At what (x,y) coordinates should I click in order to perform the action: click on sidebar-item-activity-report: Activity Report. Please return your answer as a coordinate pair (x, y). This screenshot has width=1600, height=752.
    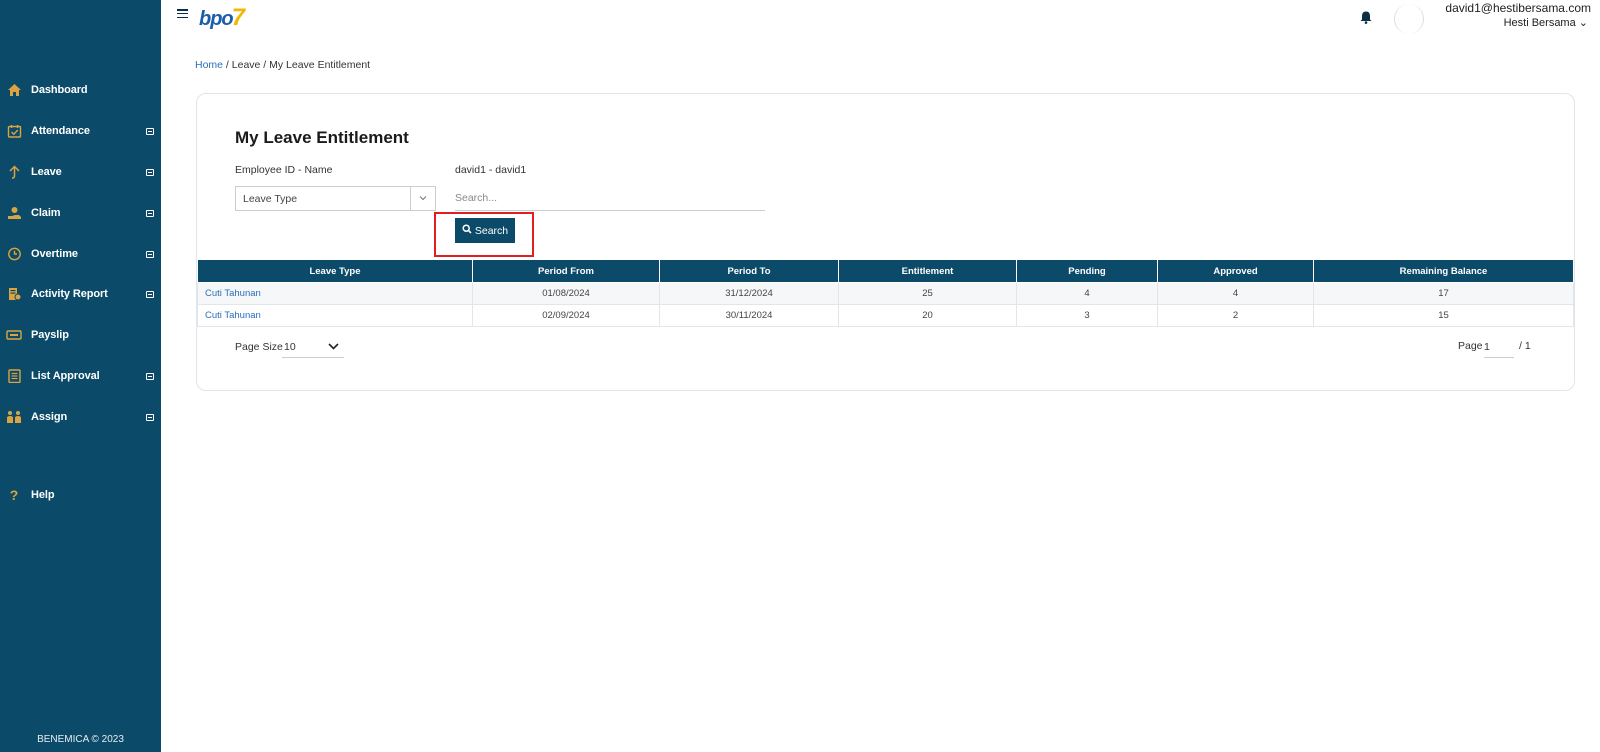
    Looking at the image, I should click on (80, 294).